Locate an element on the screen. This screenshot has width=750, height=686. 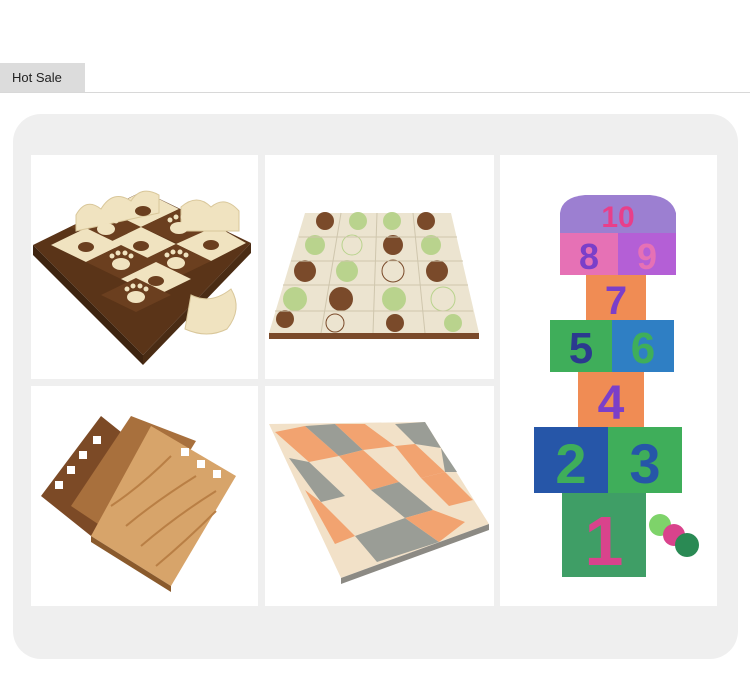
hot-sale-label: Hot Sale is located at coordinates (37, 77).